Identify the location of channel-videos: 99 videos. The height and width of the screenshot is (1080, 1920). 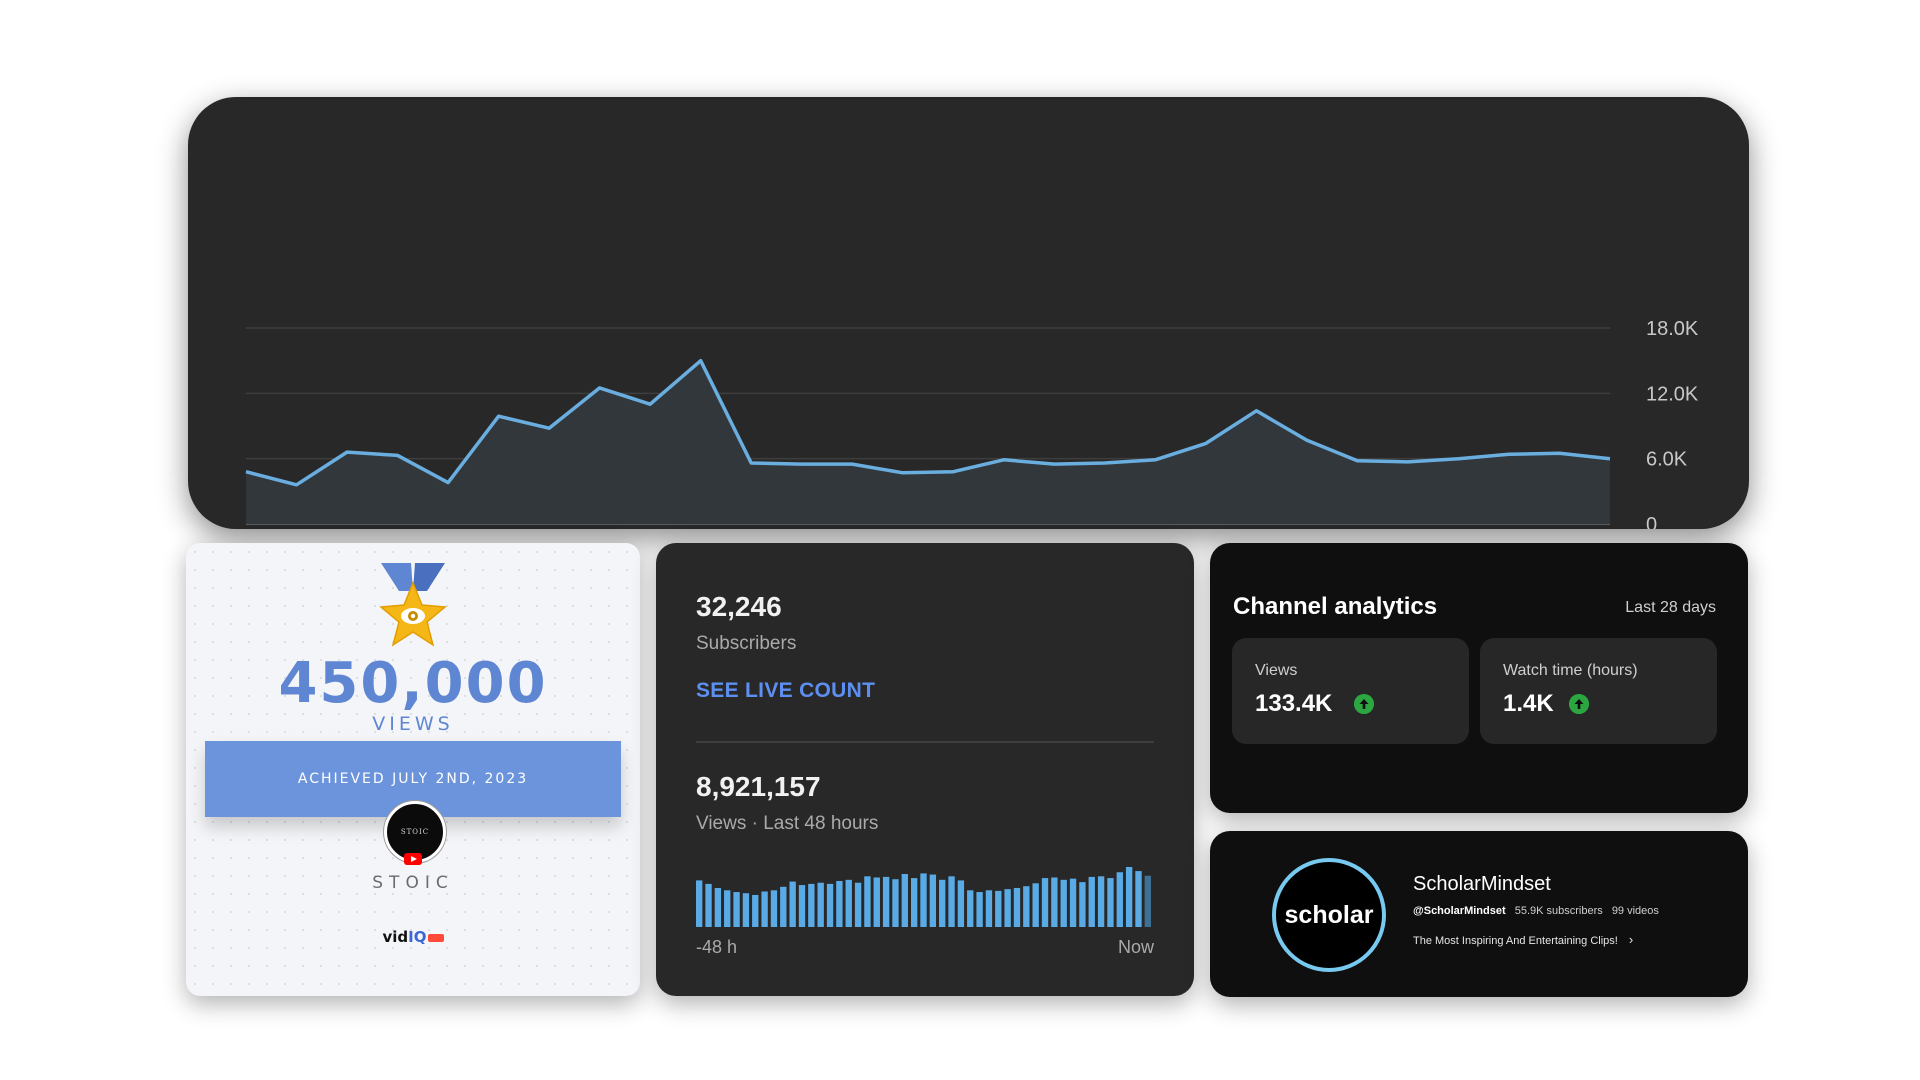
(1635, 911).